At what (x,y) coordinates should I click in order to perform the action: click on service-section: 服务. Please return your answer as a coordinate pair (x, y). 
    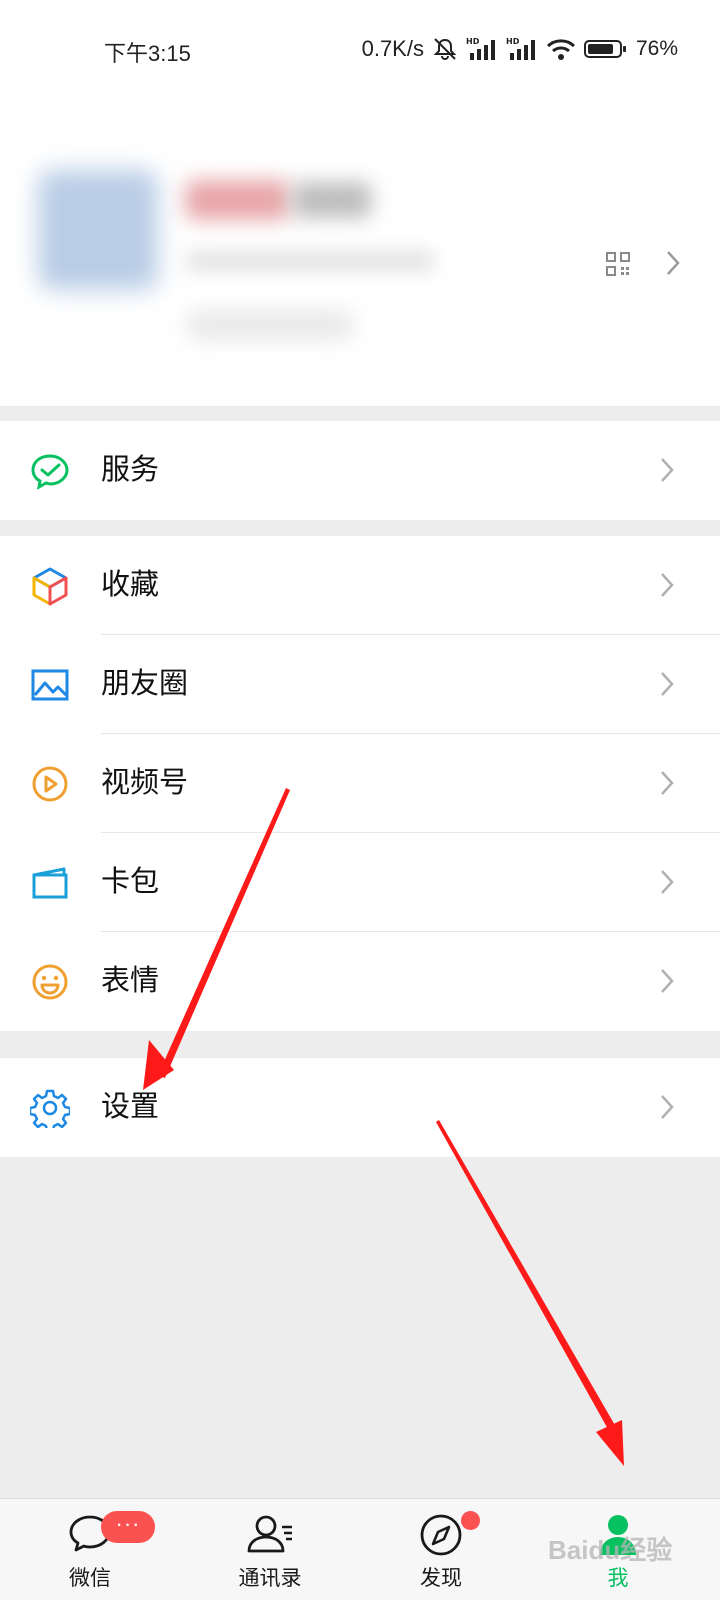
    Looking at the image, I should click on (360, 470).